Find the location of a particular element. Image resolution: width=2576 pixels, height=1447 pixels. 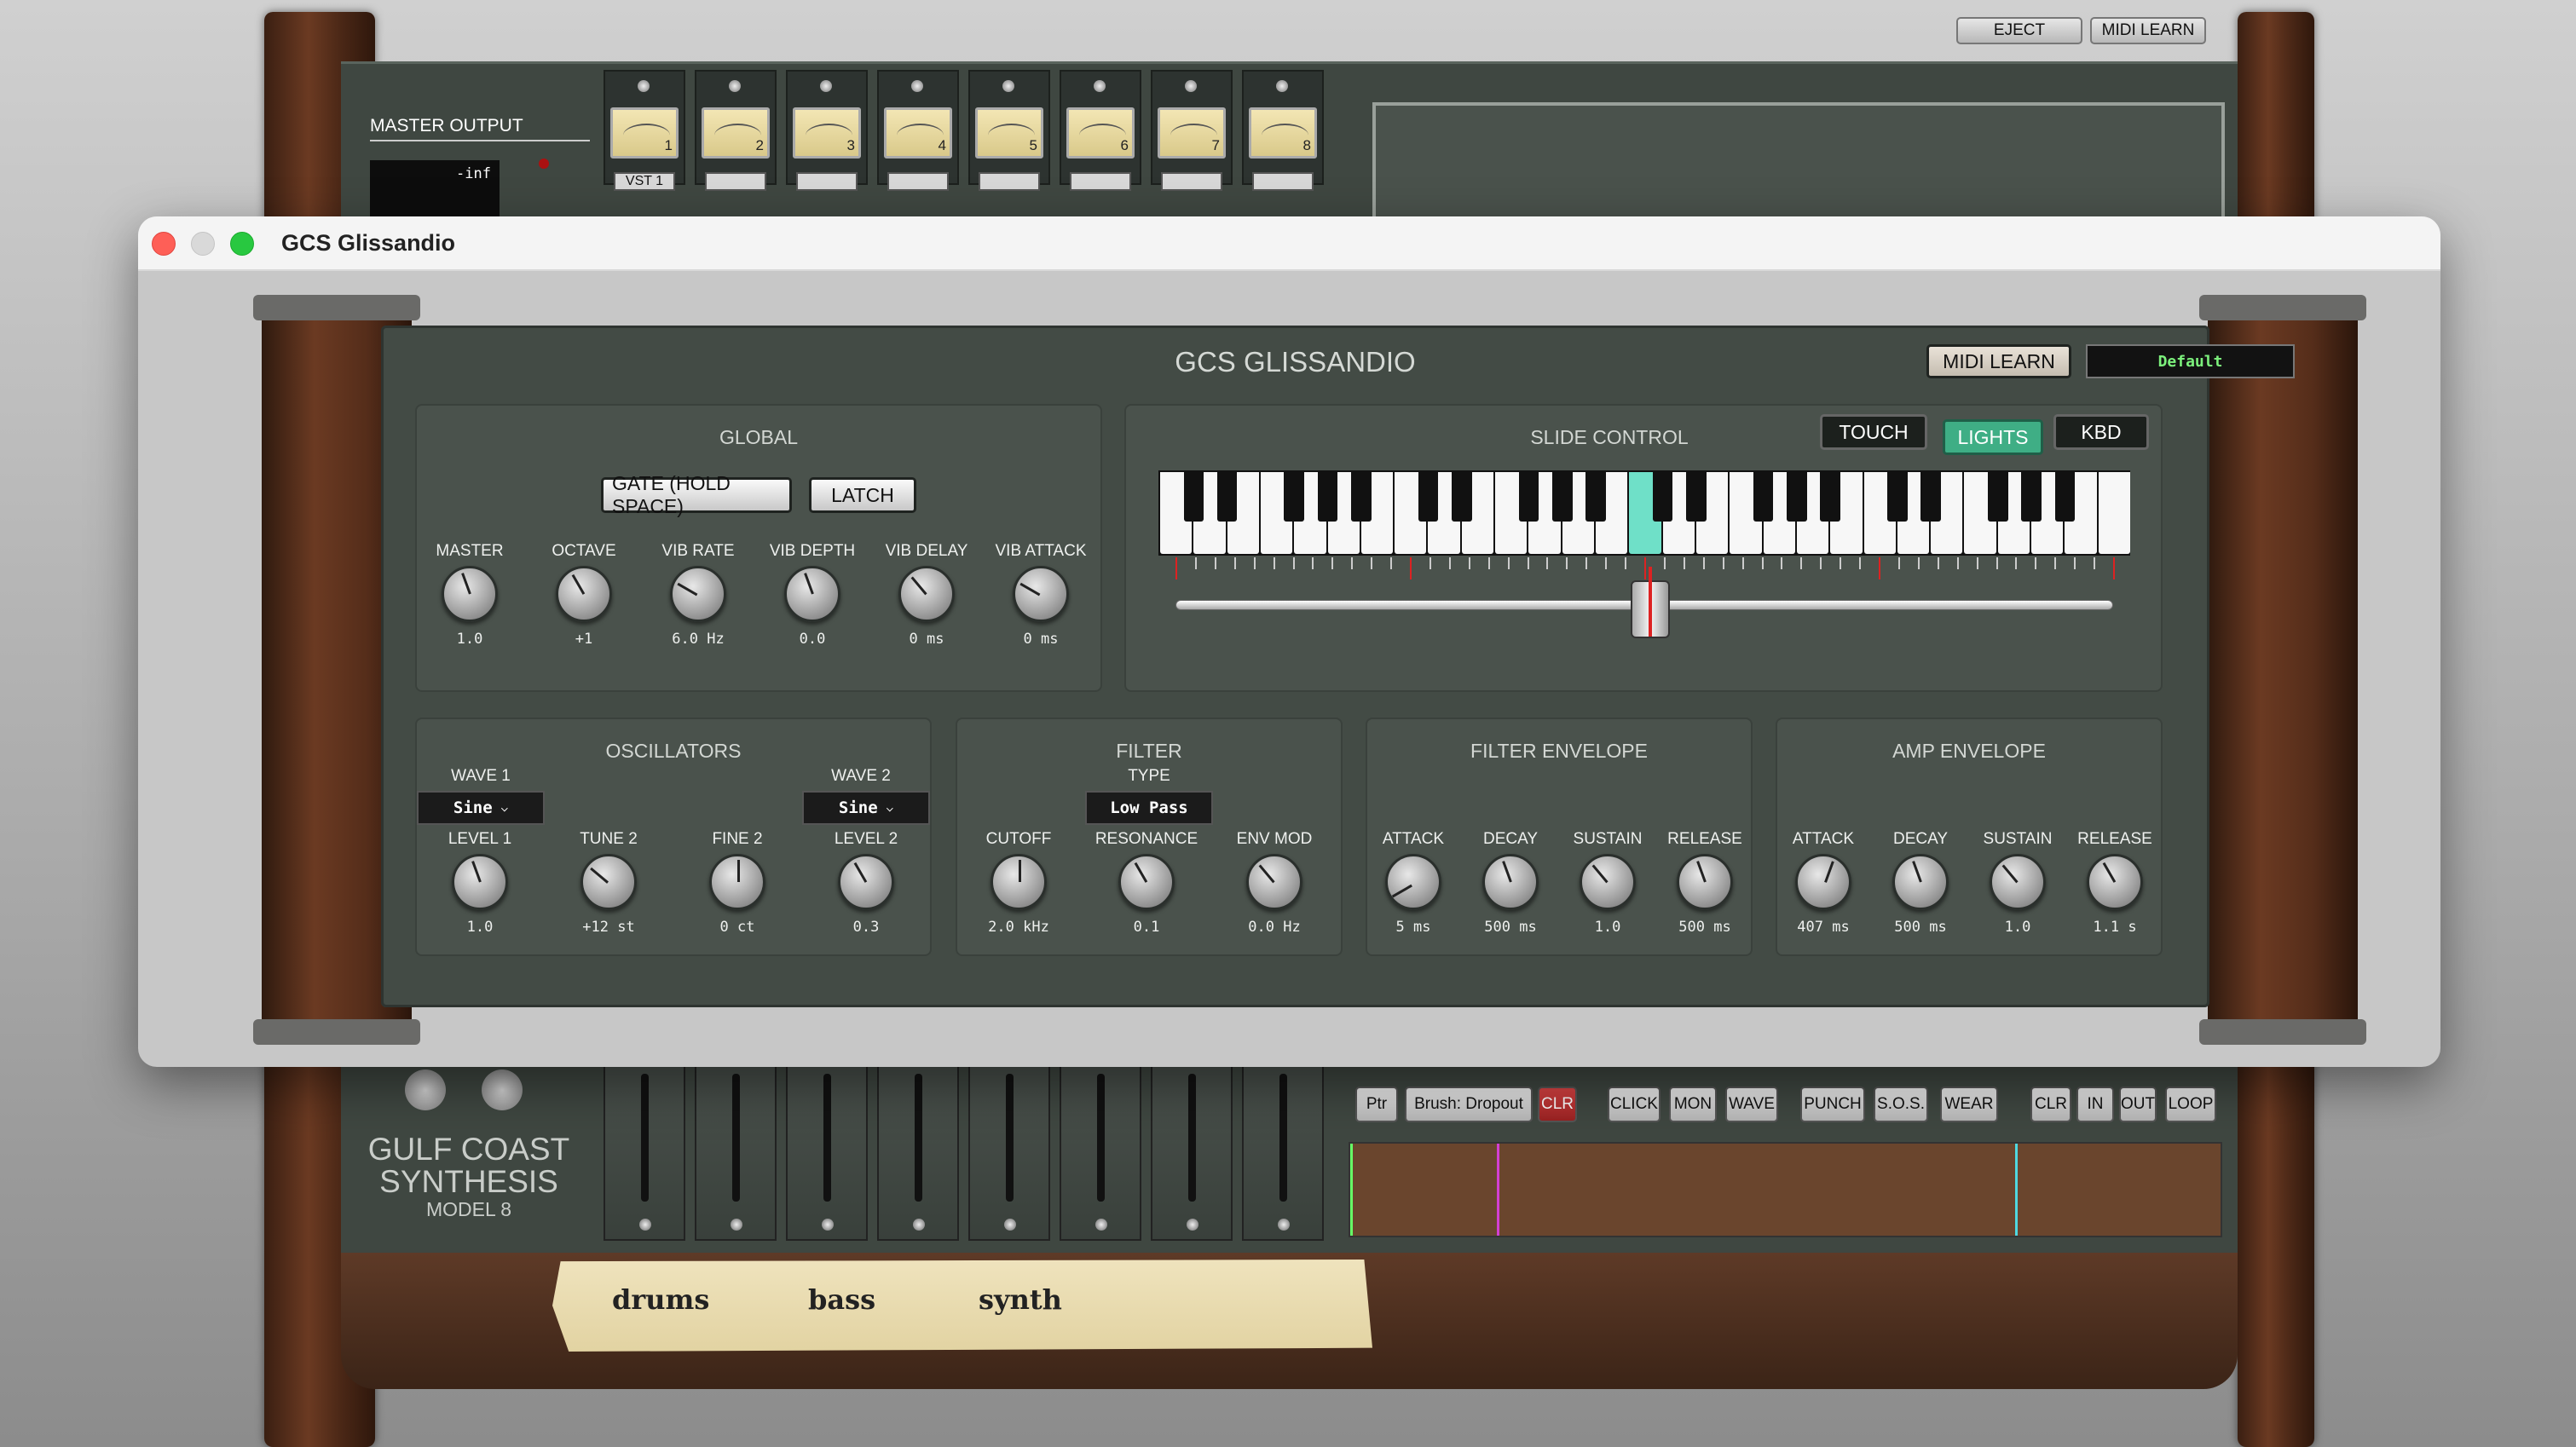

gate-button: GATE (HOLD SPACE) is located at coordinates (696, 495).